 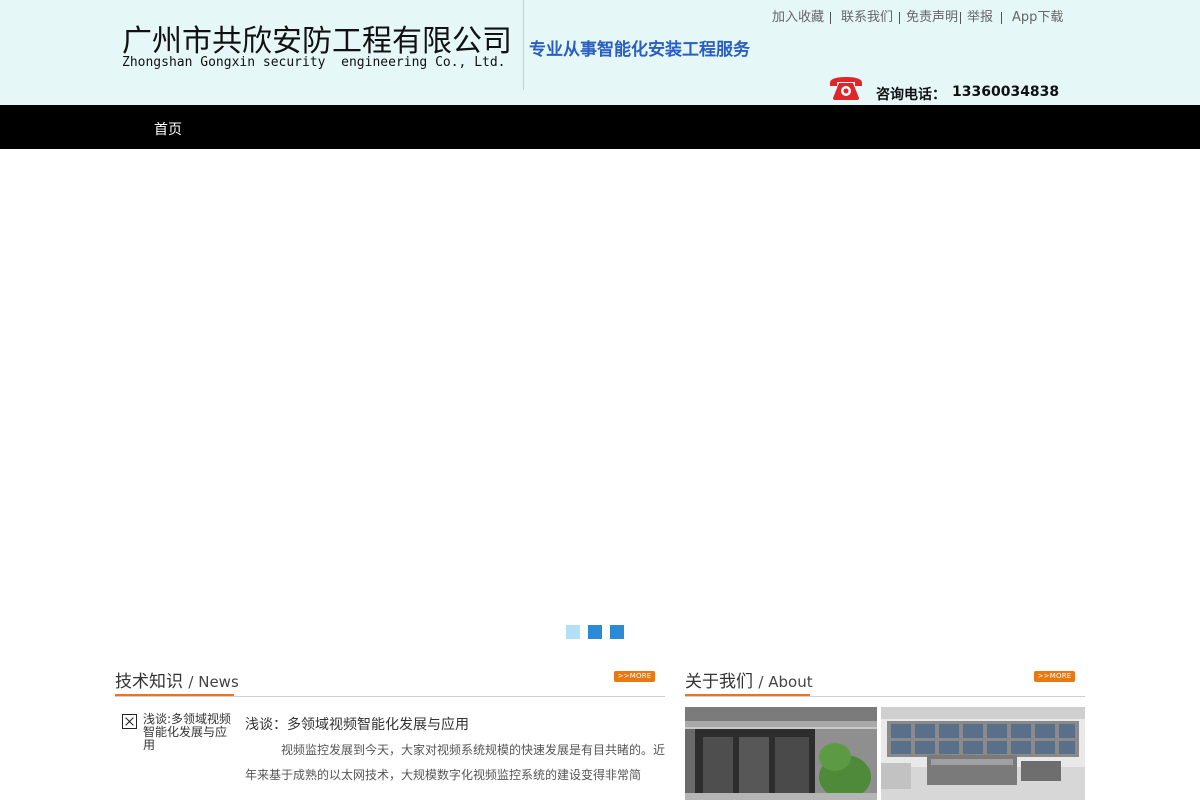 What do you see at coordinates (1006, 92) in the screenshot?
I see `hotline-number: 13360034838` at bounding box center [1006, 92].